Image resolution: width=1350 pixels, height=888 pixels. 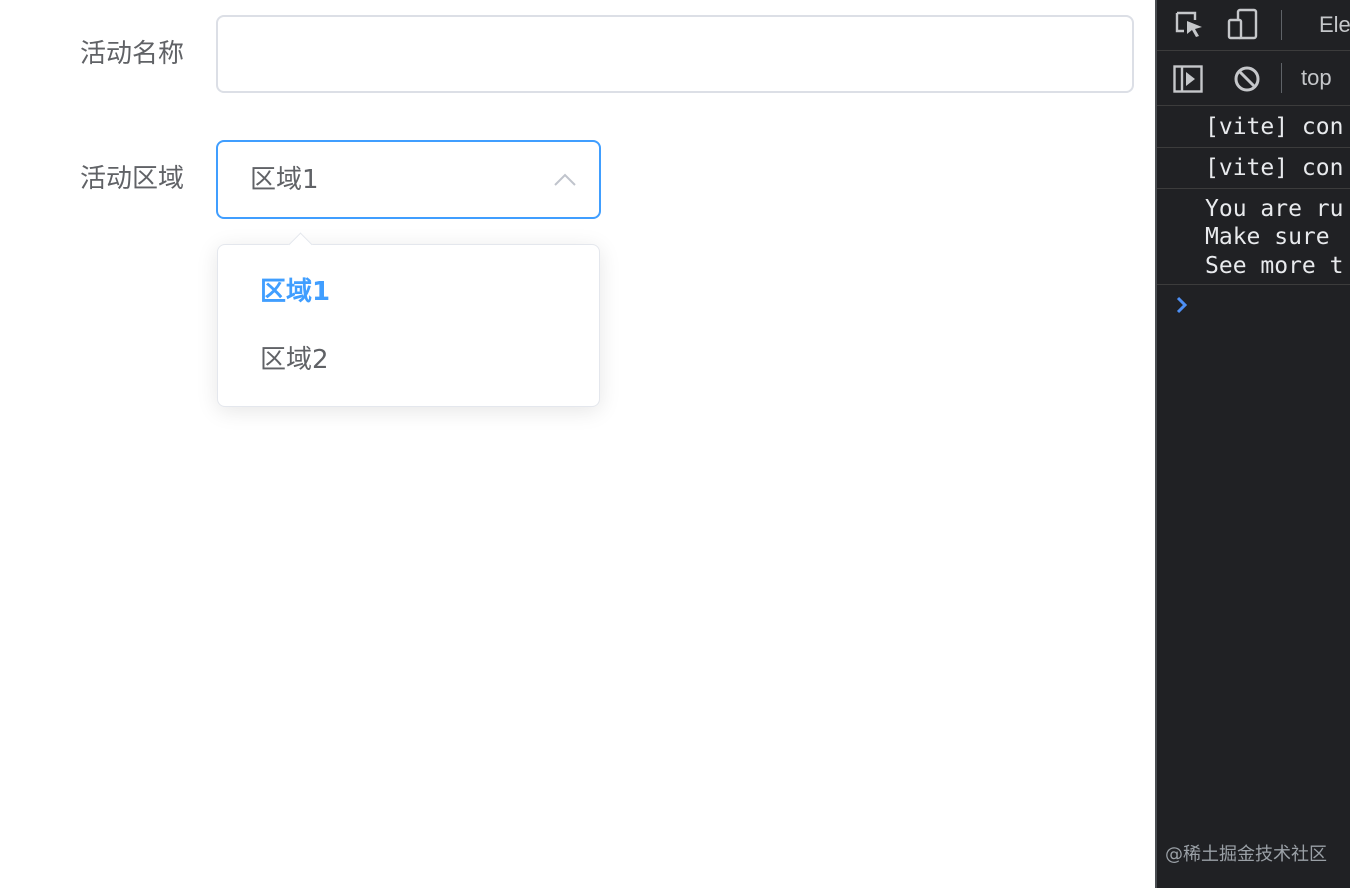 What do you see at coordinates (1247, 79) in the screenshot?
I see `clear-console-icon` at bounding box center [1247, 79].